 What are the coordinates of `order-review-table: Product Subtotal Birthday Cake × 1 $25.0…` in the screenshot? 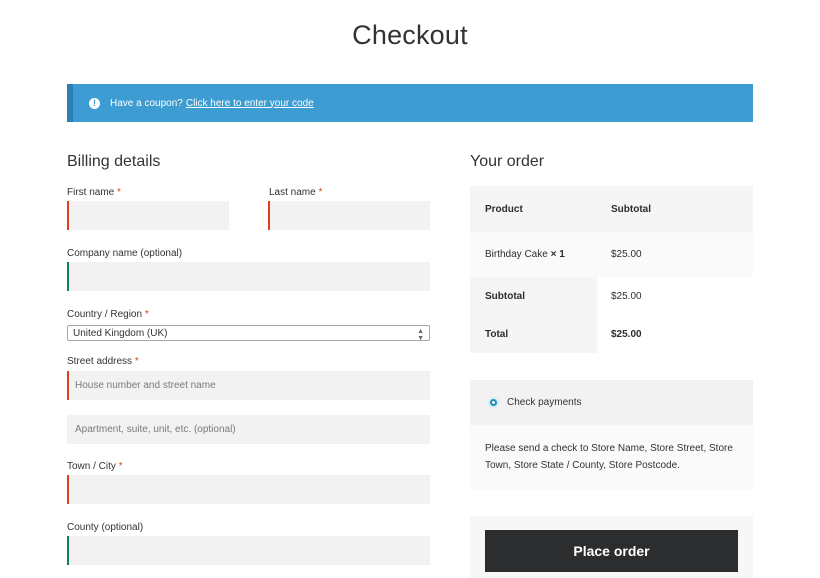 It's located at (611, 269).